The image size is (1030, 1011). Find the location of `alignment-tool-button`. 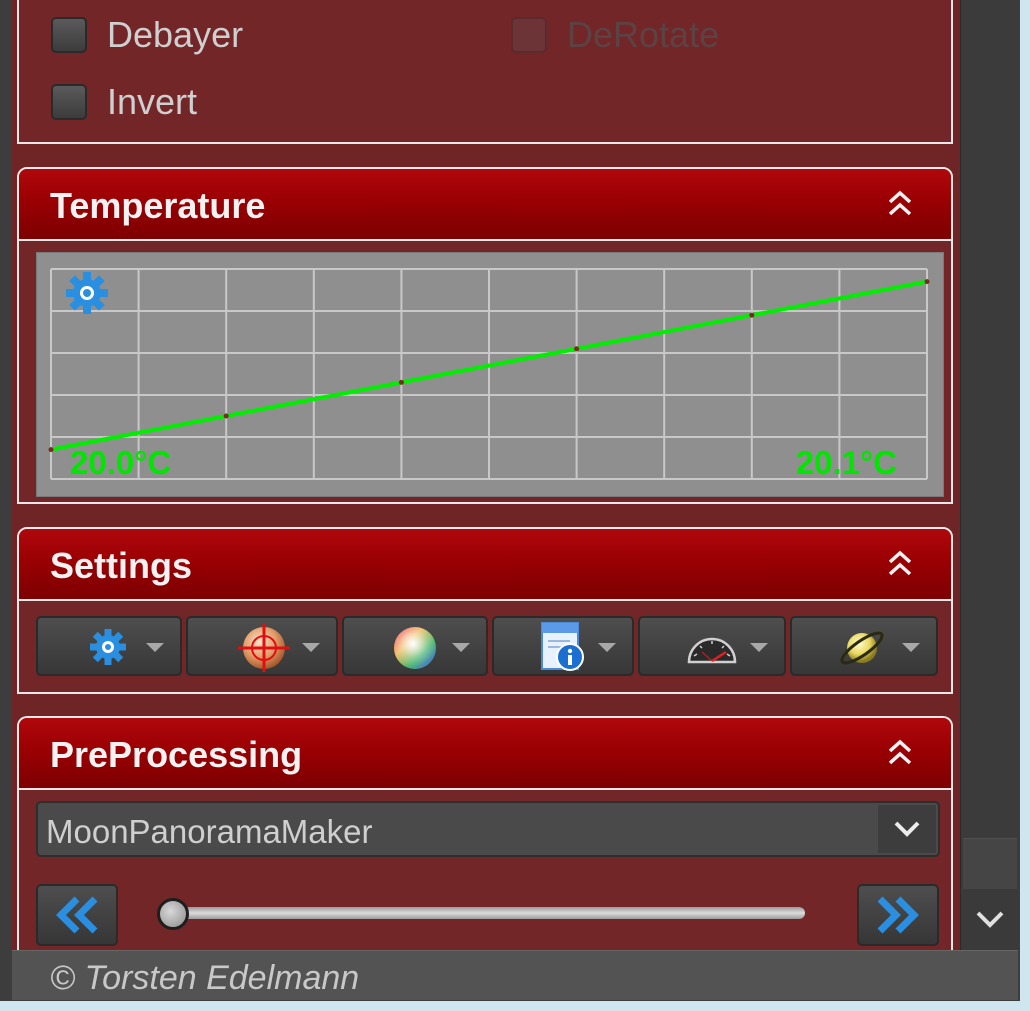

alignment-tool-button is located at coordinates (262, 646).